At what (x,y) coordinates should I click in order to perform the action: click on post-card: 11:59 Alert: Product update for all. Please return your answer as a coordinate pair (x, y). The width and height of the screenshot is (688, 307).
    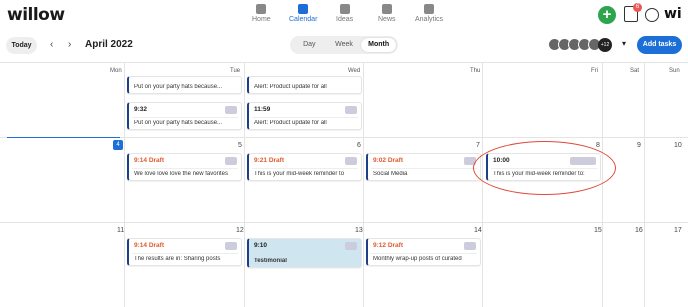
    Looking at the image, I should click on (304, 116).